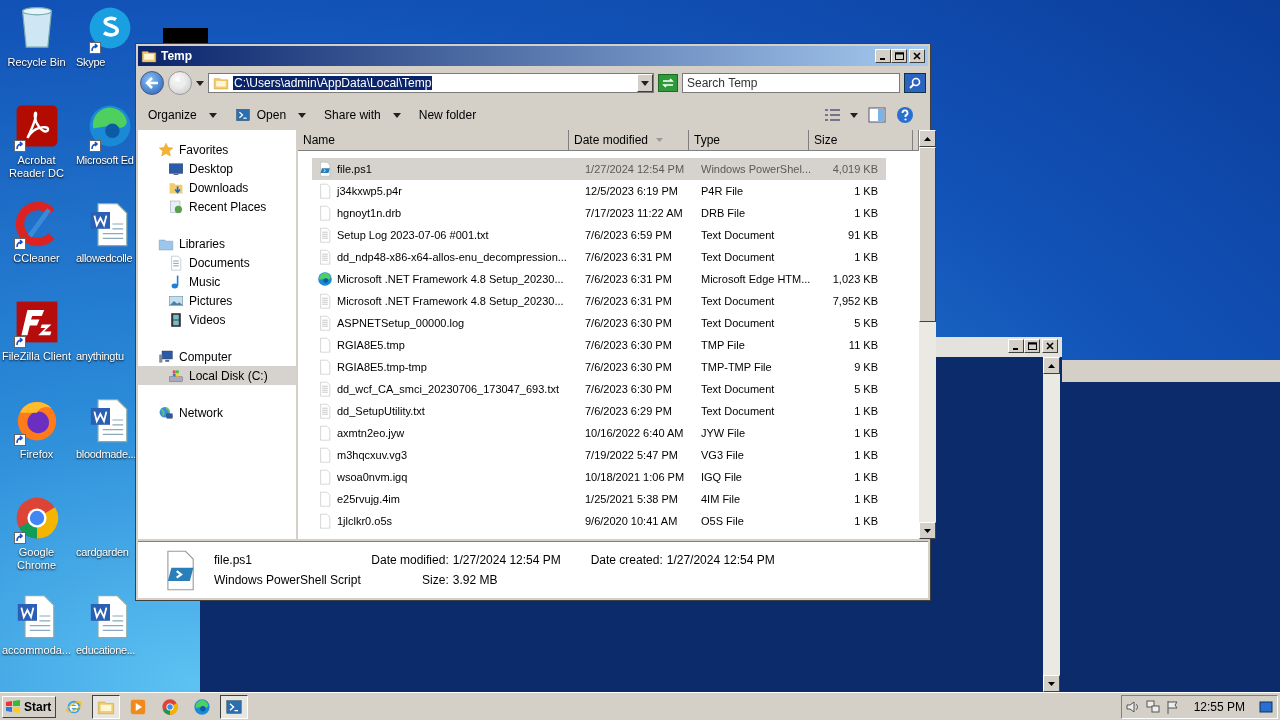 The height and width of the screenshot is (720, 1280). Describe the element at coordinates (180, 83) in the screenshot. I see `forward-button` at that location.